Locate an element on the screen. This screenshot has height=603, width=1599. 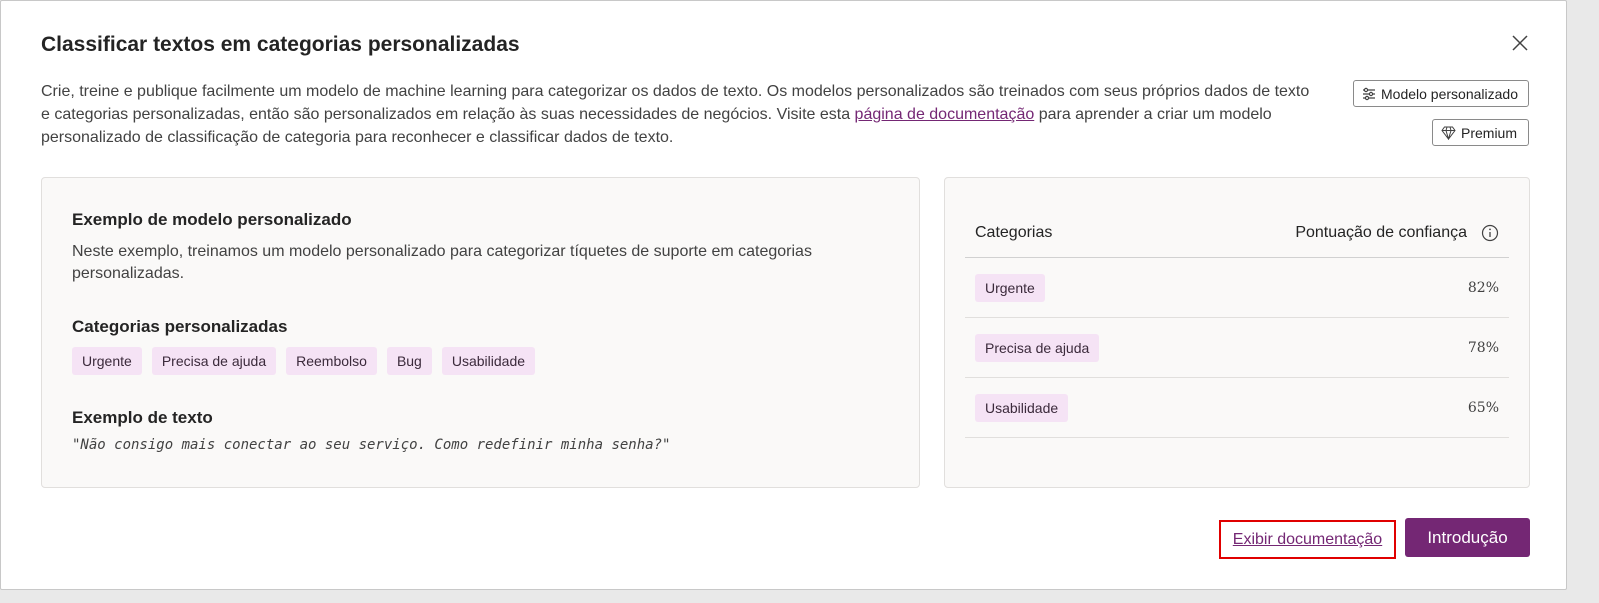
sliders-icon is located at coordinates (1369, 93).